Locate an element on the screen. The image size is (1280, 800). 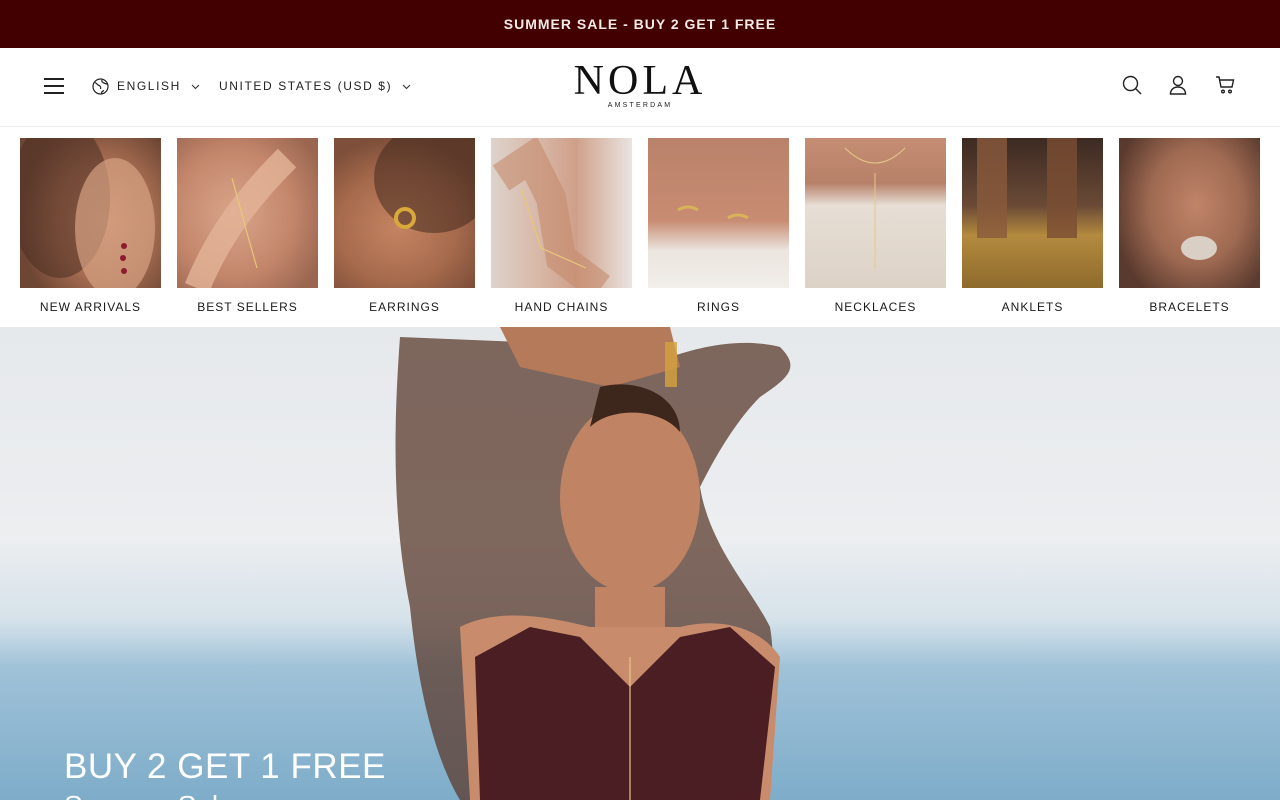
hero-title: BUY 2 GET 1 FREE is located at coordinates (225, 766).